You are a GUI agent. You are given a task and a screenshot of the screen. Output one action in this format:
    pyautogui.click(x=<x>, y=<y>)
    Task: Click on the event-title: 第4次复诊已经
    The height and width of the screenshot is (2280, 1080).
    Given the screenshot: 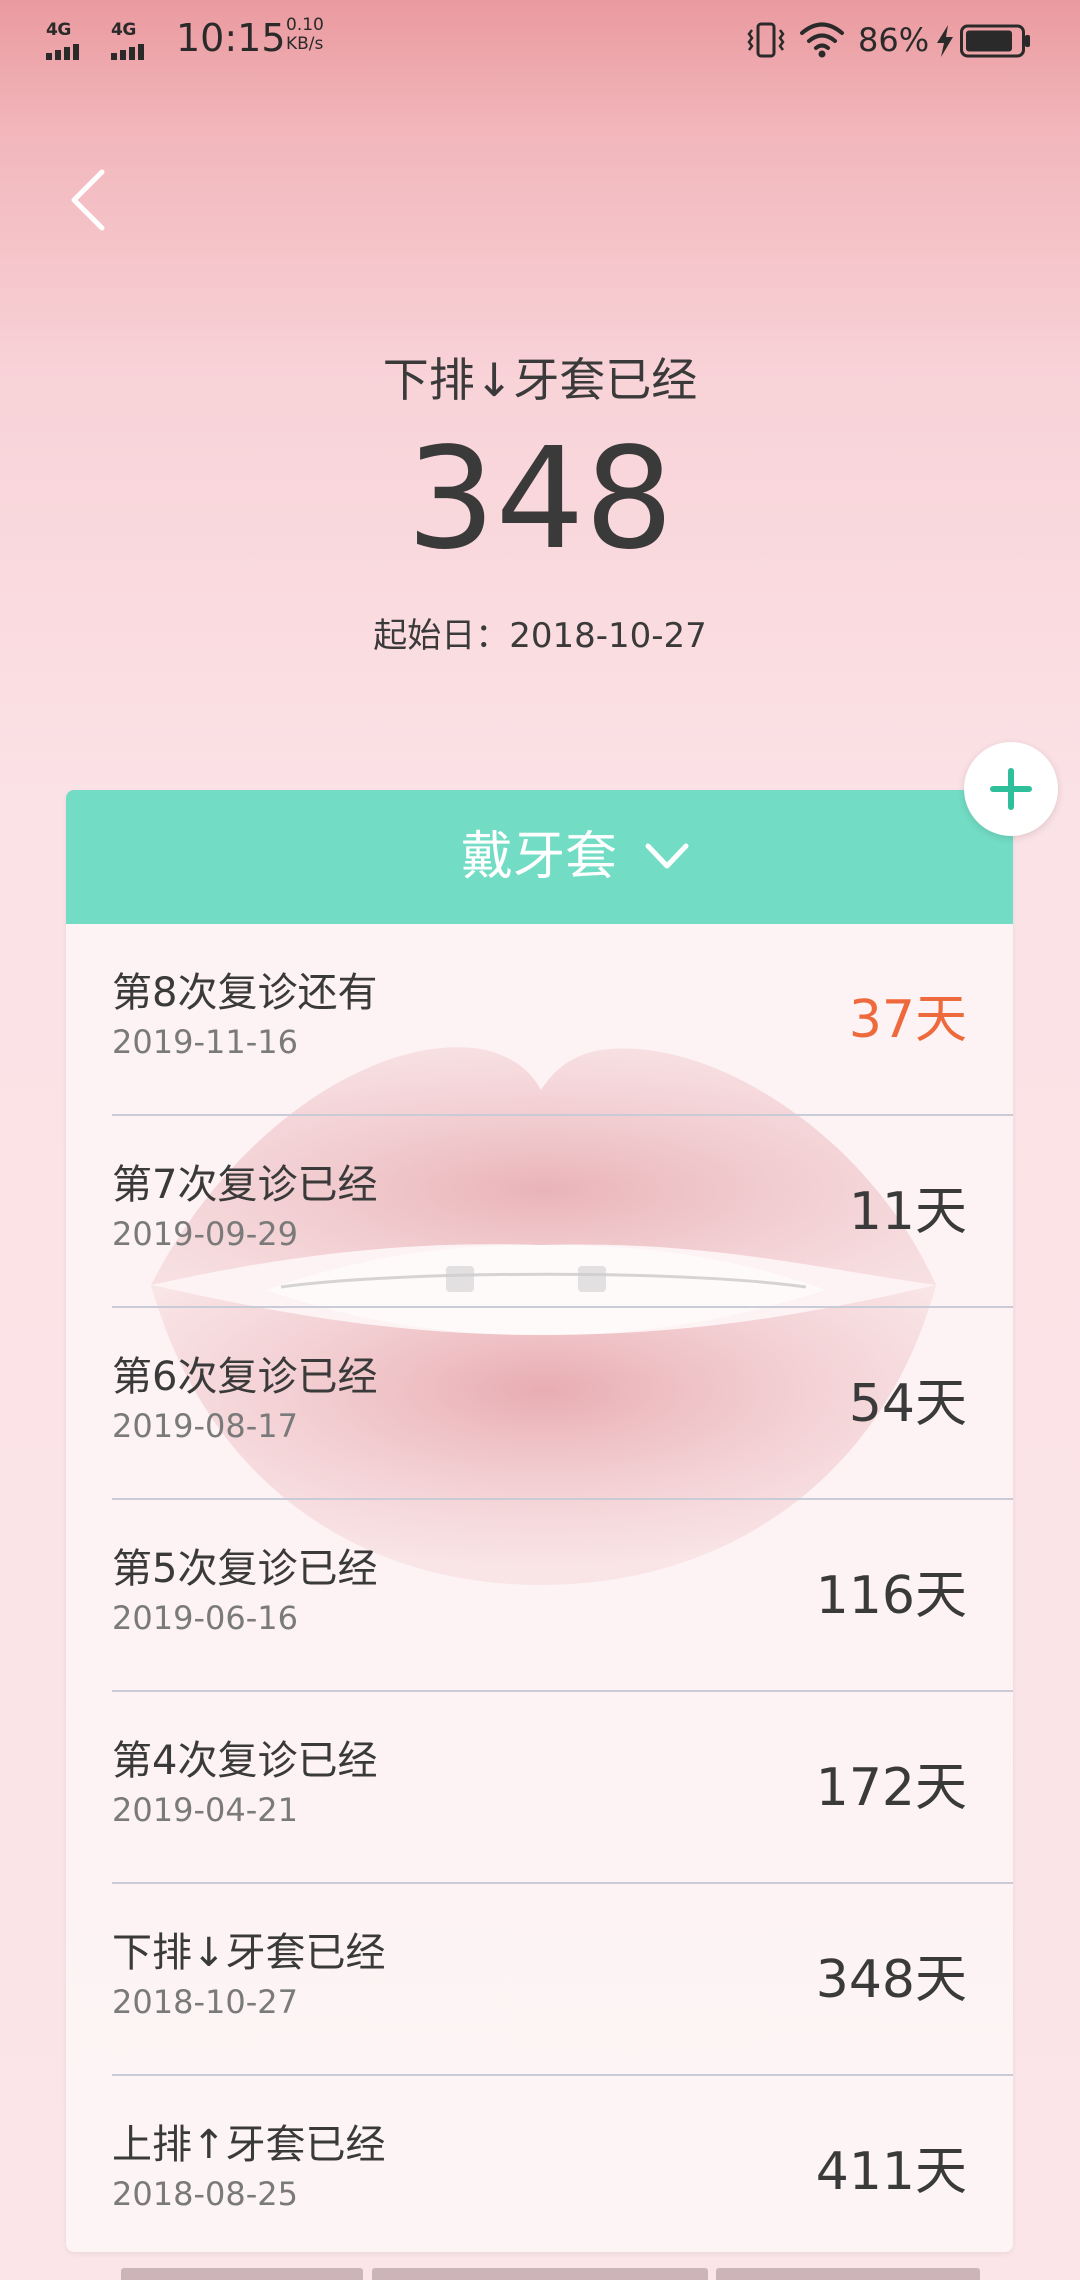 What is the action you would take?
    pyautogui.click(x=245, y=1761)
    